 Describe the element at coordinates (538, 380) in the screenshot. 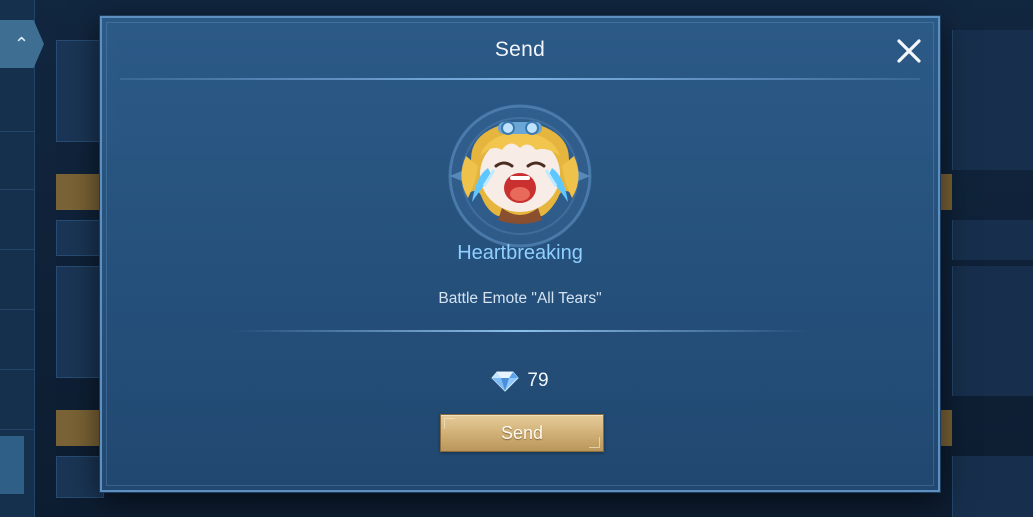

I see `price-value: 79` at that location.